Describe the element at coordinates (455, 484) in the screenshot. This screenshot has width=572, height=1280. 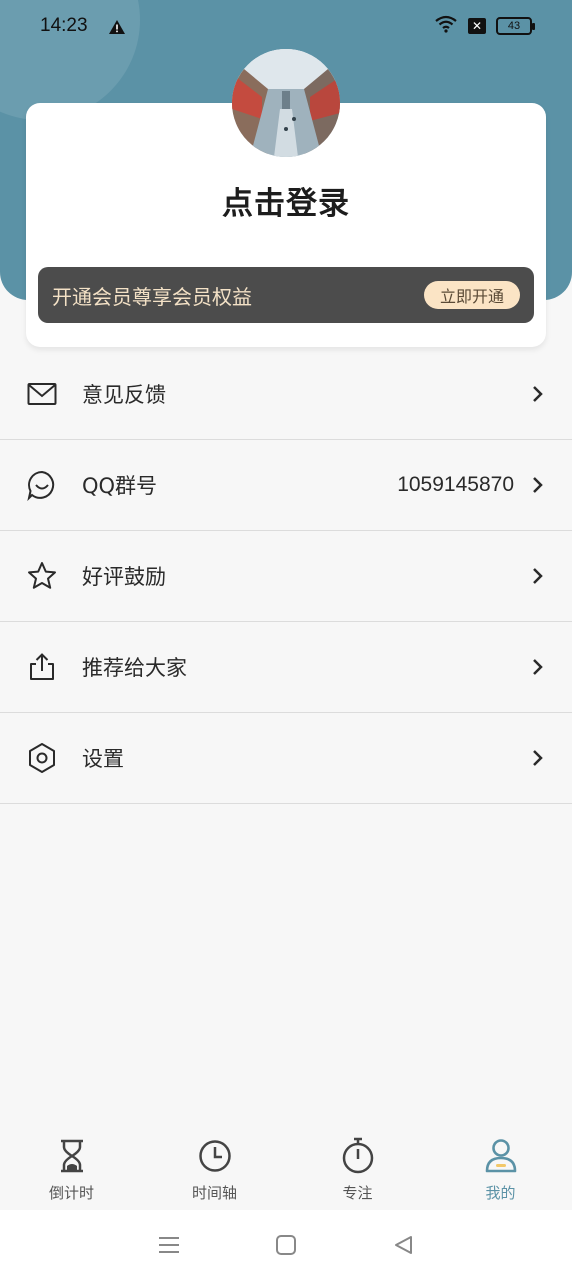
I see `qq-group-number: 1059145870` at that location.